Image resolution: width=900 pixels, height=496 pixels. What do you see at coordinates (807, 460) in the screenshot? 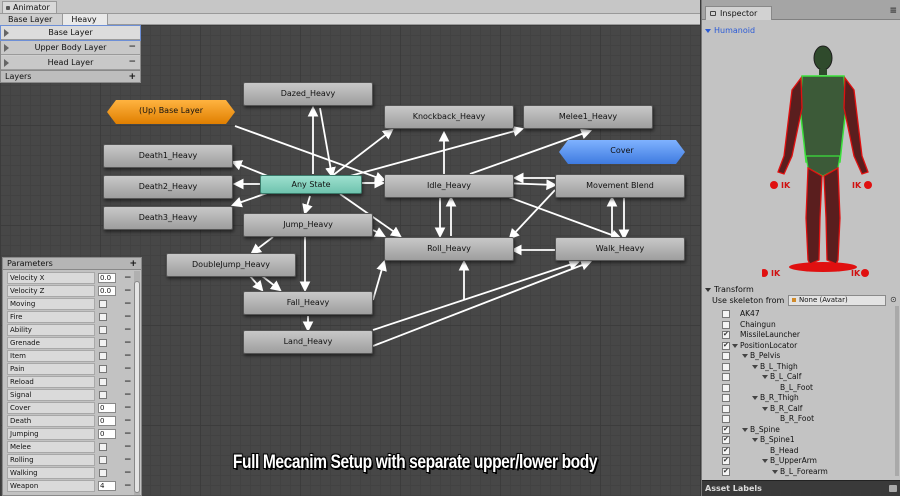
I see `bone-row: B_UpperArm` at bounding box center [807, 460].